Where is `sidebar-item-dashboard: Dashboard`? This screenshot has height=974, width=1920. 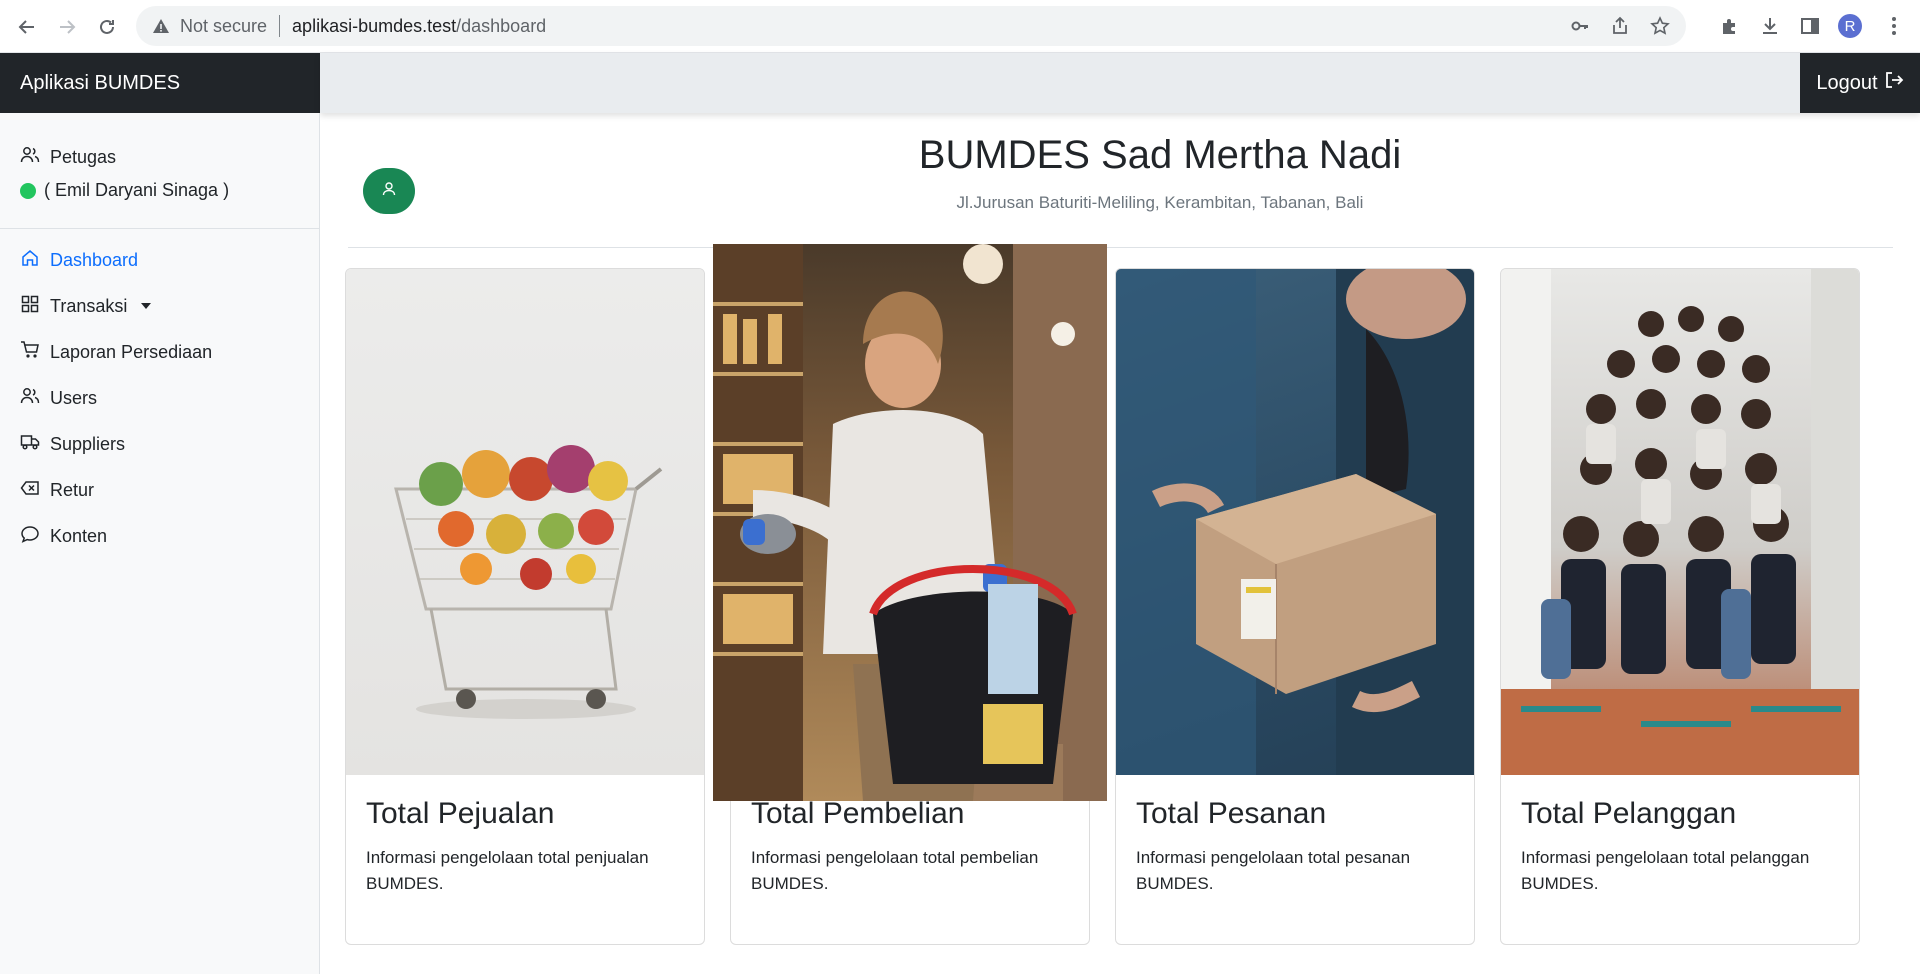
sidebar-item-dashboard: Dashboard is located at coordinates (159, 260).